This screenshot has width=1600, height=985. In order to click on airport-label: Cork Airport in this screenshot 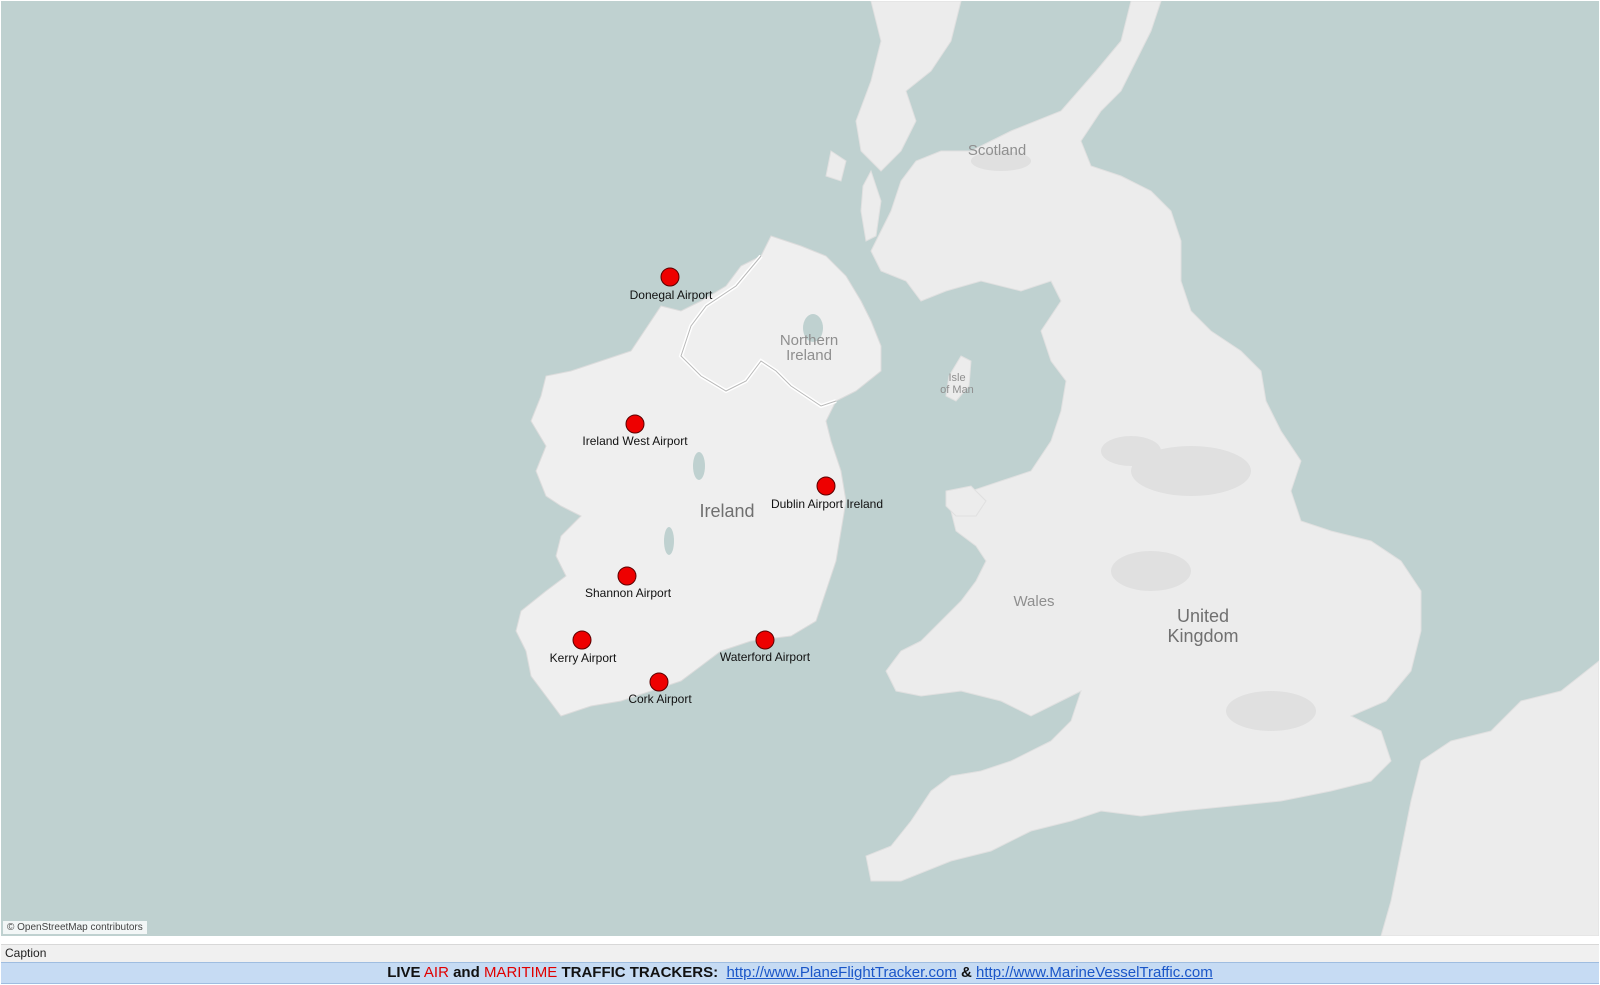, I will do `click(660, 699)`.